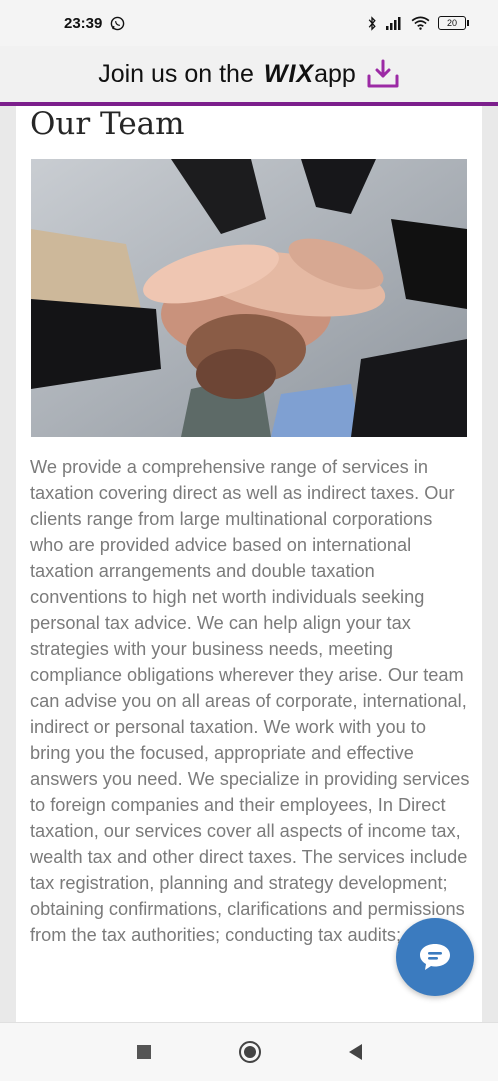 The width and height of the screenshot is (498, 1081). I want to click on bluetooth-icon, so click(372, 23).